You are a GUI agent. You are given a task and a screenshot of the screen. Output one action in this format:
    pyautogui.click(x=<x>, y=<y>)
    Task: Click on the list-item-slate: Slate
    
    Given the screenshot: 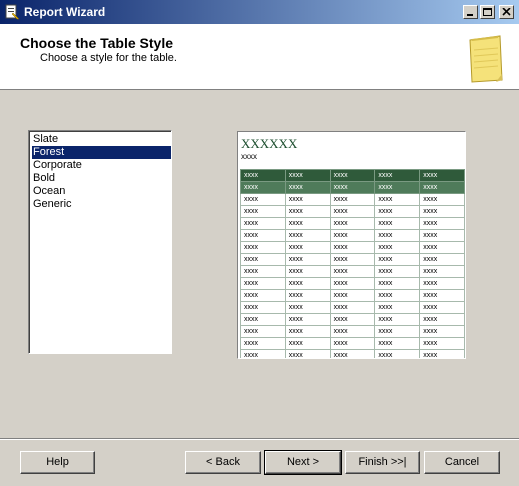 What is the action you would take?
    pyautogui.click(x=101, y=139)
    